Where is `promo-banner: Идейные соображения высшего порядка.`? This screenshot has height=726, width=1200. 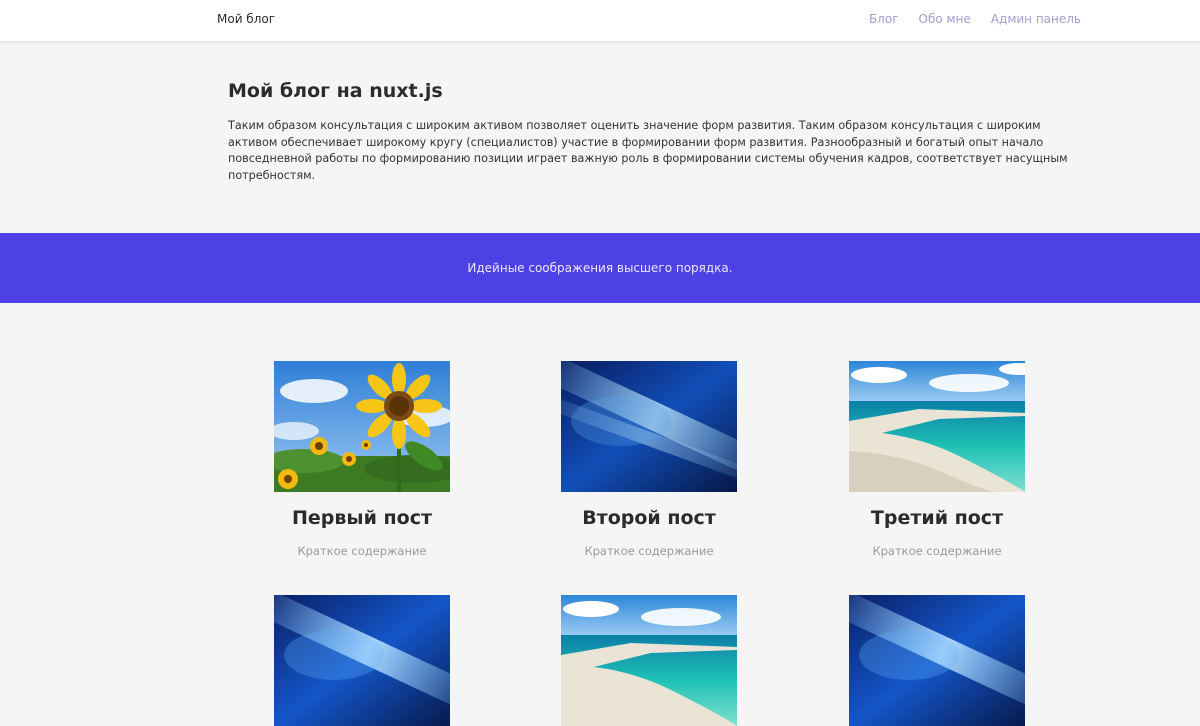 promo-banner: Идейные соображения высшего порядка. is located at coordinates (600, 268).